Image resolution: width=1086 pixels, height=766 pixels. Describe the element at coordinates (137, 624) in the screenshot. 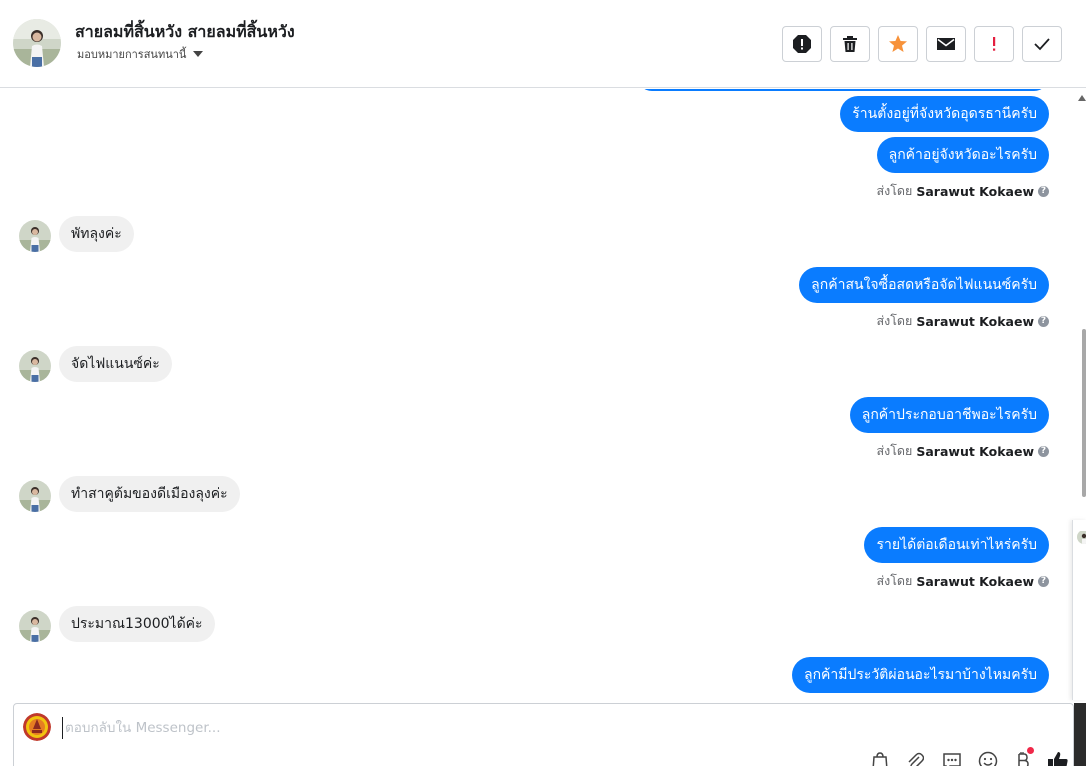

I see `incoming-message: ประมาณ13000ได้ค่ะ` at that location.